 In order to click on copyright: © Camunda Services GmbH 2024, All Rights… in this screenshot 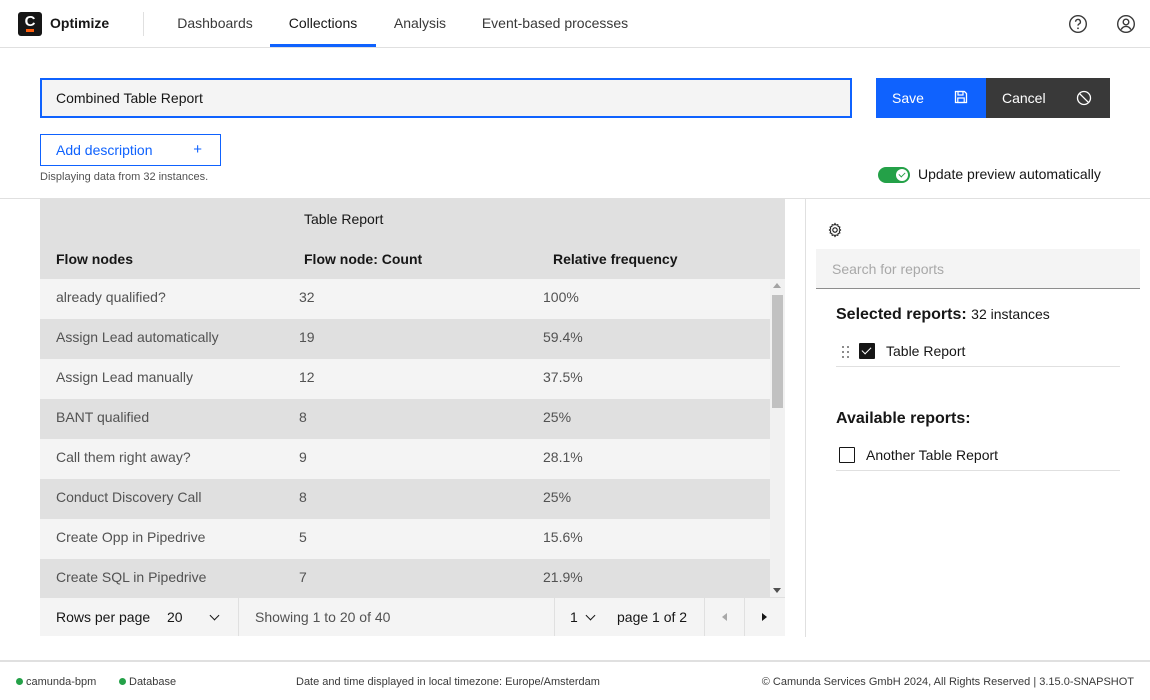, I will do `click(947, 682)`.